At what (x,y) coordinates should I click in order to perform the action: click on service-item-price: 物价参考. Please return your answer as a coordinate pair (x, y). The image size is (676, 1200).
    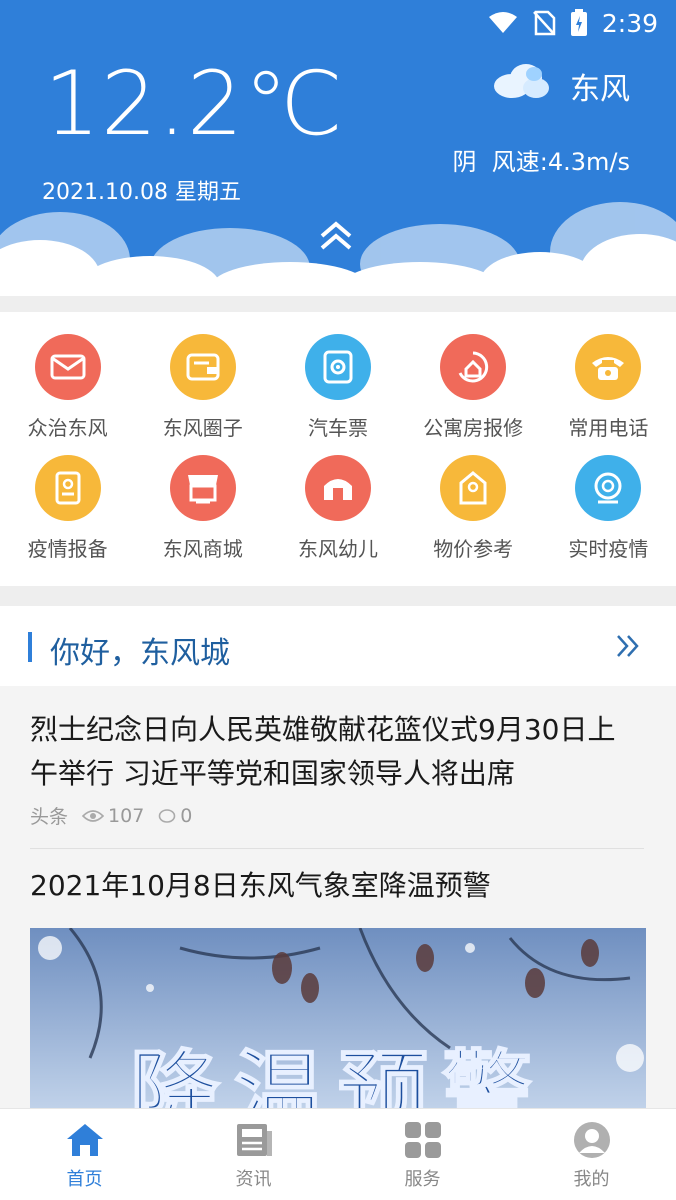
    Looking at the image, I should click on (473, 508).